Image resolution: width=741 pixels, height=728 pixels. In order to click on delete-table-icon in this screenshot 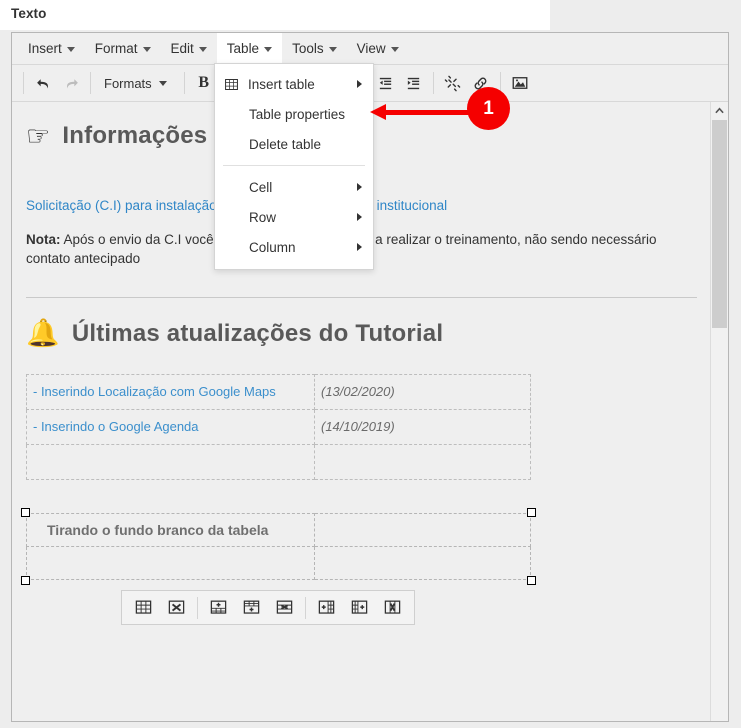, I will do `click(176, 607)`.